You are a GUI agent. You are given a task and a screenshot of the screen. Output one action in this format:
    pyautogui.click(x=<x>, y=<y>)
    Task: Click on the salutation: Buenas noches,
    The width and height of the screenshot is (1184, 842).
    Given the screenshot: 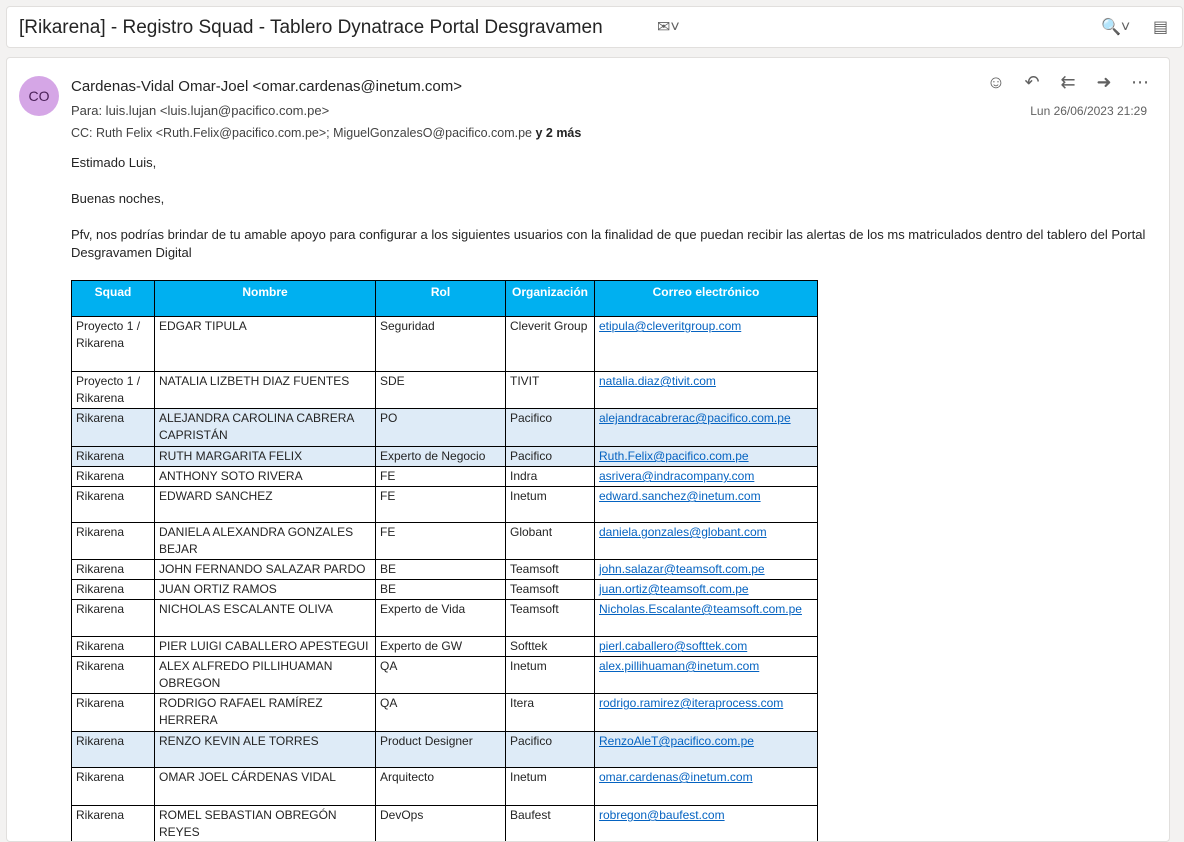 What is the action you would take?
    pyautogui.click(x=118, y=198)
    